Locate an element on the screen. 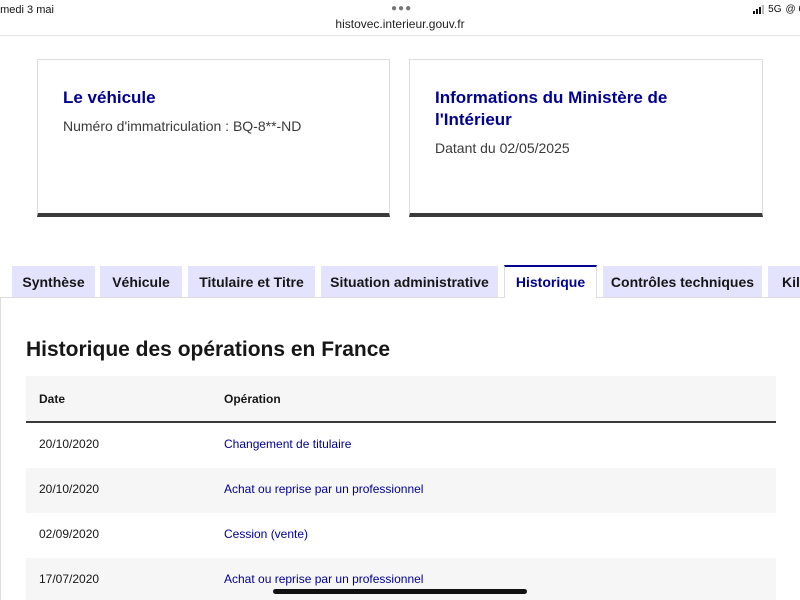 The image size is (800, 600). network-label: 5G is located at coordinates (775, 9).